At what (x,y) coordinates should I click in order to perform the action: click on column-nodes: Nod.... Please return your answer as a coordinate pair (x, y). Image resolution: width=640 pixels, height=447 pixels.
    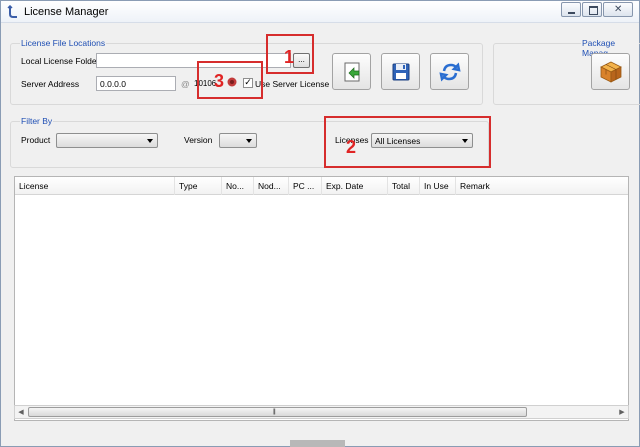
    Looking at the image, I should click on (271, 186).